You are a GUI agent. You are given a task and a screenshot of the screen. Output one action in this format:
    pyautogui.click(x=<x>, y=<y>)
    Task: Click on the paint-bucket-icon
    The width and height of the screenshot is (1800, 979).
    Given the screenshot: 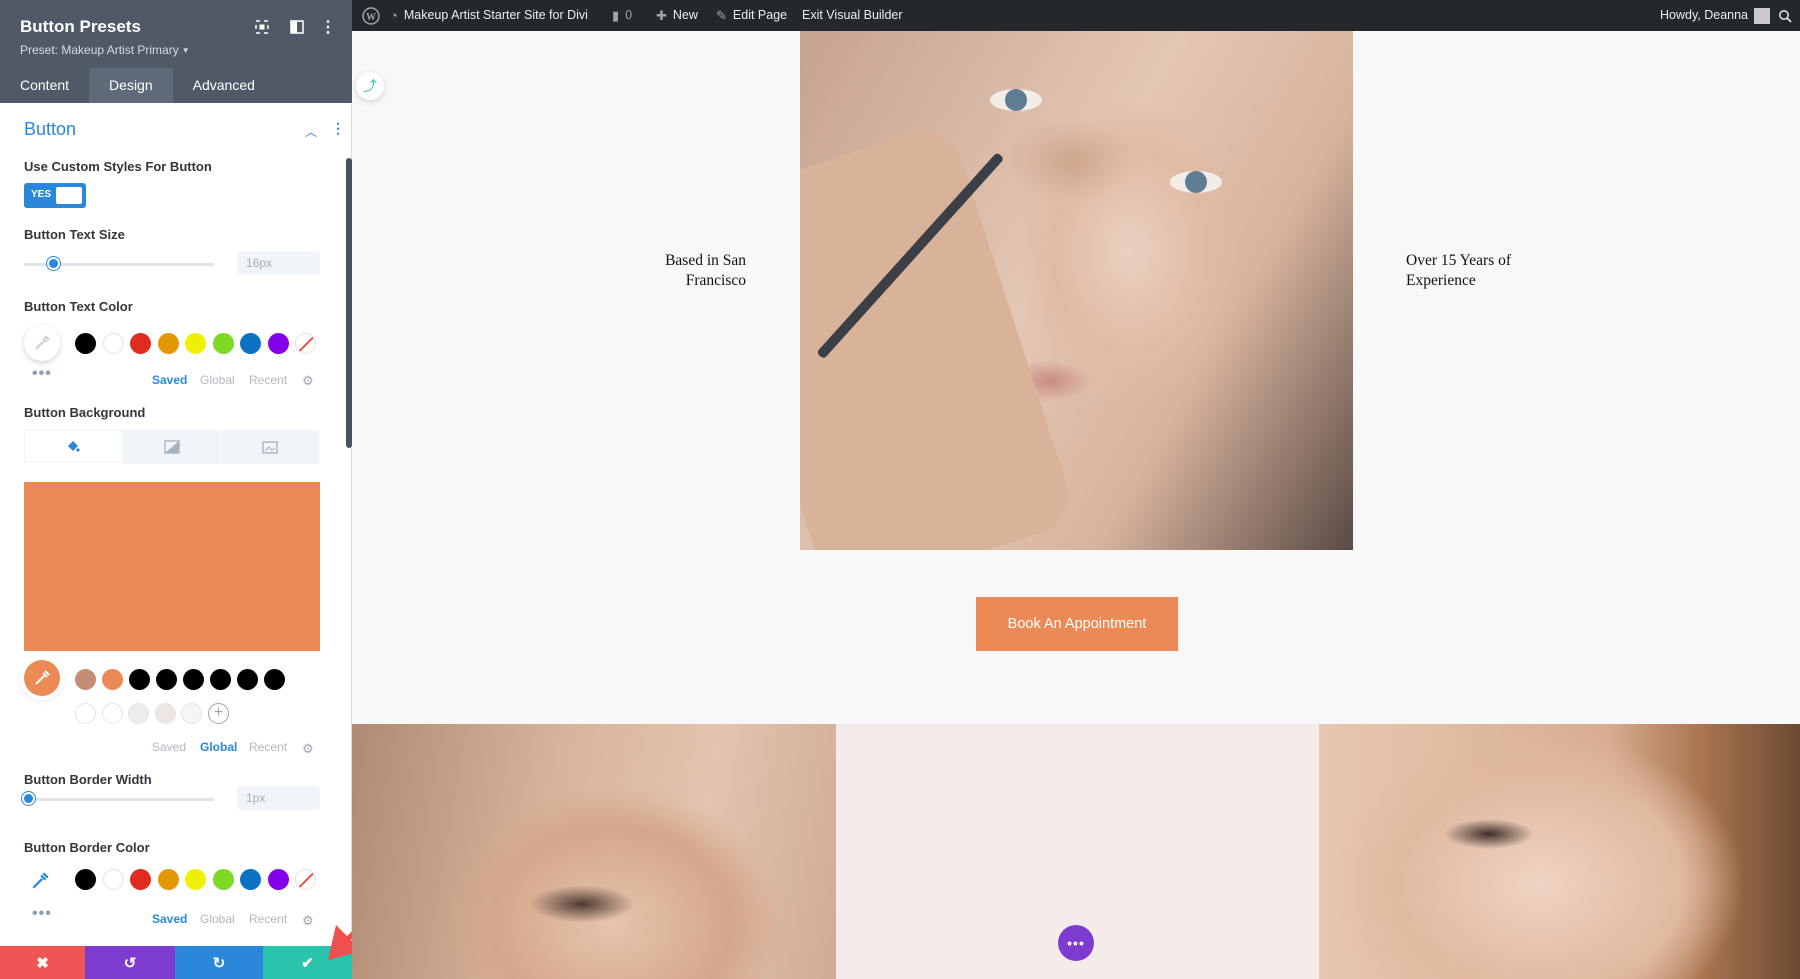 What is the action you would take?
    pyautogui.click(x=73, y=447)
    